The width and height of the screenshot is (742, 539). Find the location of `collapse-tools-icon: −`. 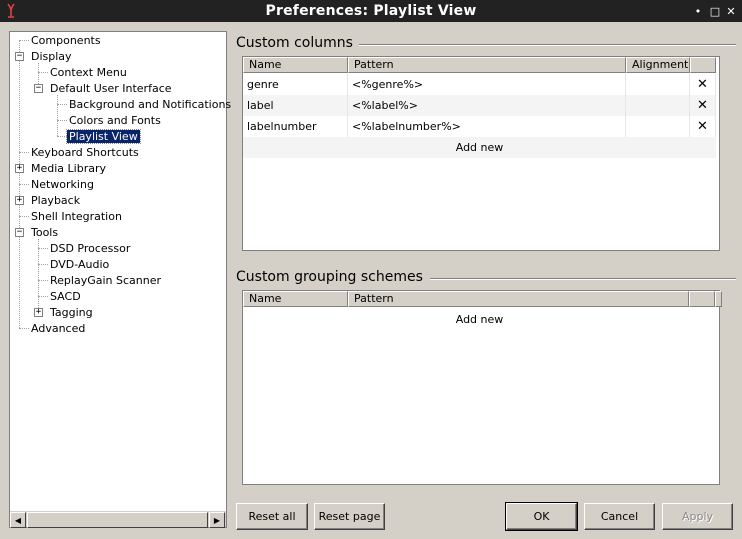

collapse-tools-icon: − is located at coordinates (19, 232).